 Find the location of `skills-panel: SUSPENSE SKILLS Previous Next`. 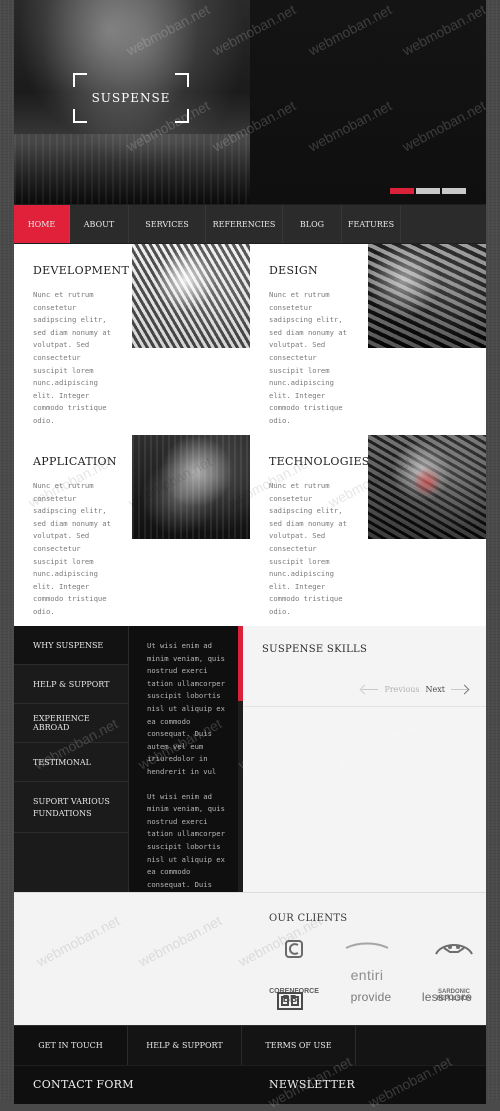

skills-panel: SUSPENSE SKILLS Previous Next is located at coordinates (364, 759).